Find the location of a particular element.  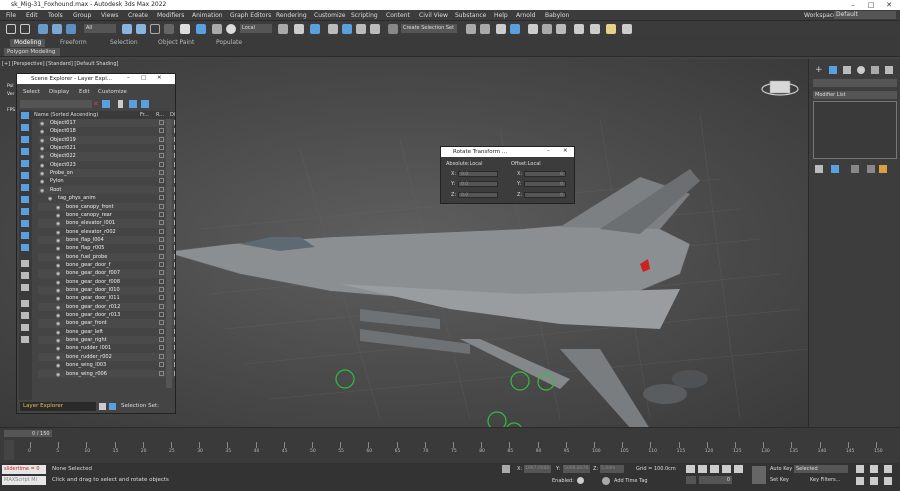

modify-tab-icon is located at coordinates (833, 70).